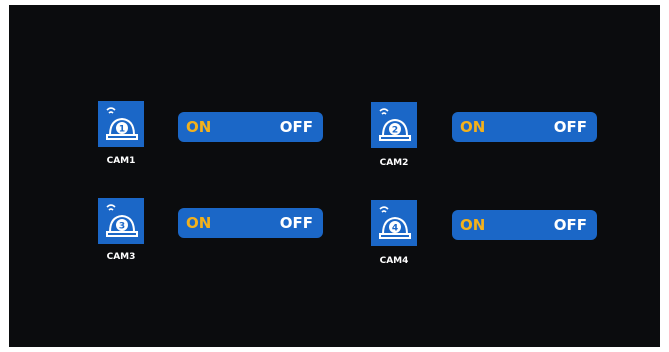  I want to click on cam3-off-option: OFF, so click(296, 223).